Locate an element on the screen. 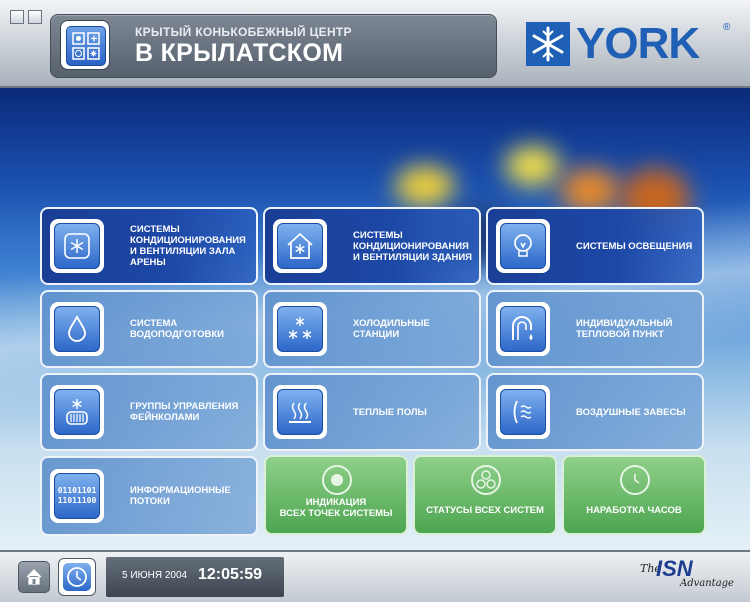 The height and width of the screenshot is (602, 750). tile-label: ИНФОРМАЦИОННЫЕ ПОТОКИ is located at coordinates (180, 496).